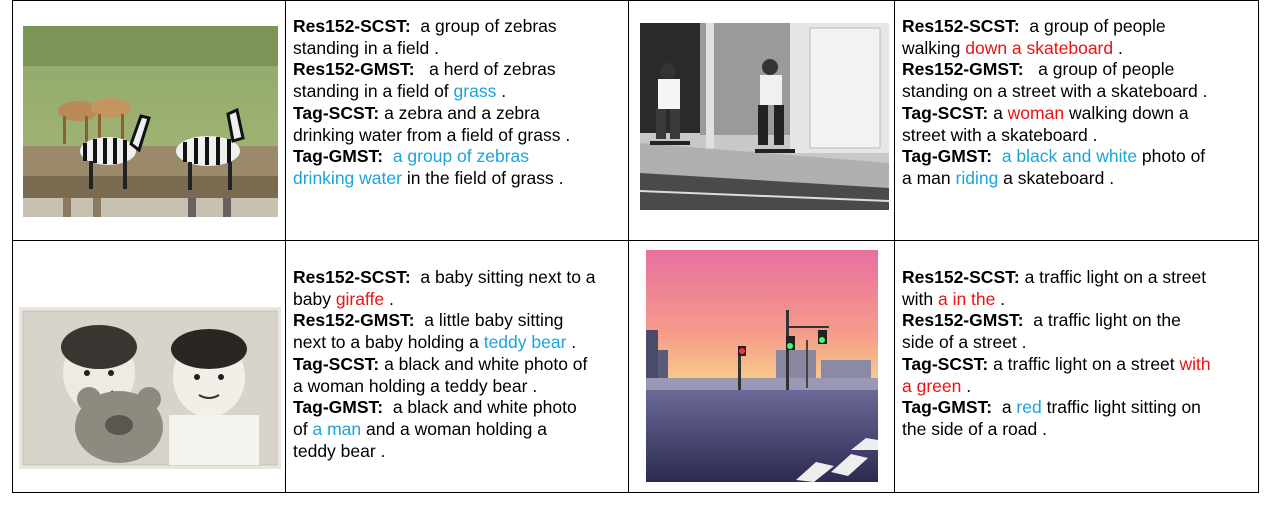 The image size is (1281, 519). What do you see at coordinates (314, 298) in the screenshot?
I see `caption-text: baby` at bounding box center [314, 298].